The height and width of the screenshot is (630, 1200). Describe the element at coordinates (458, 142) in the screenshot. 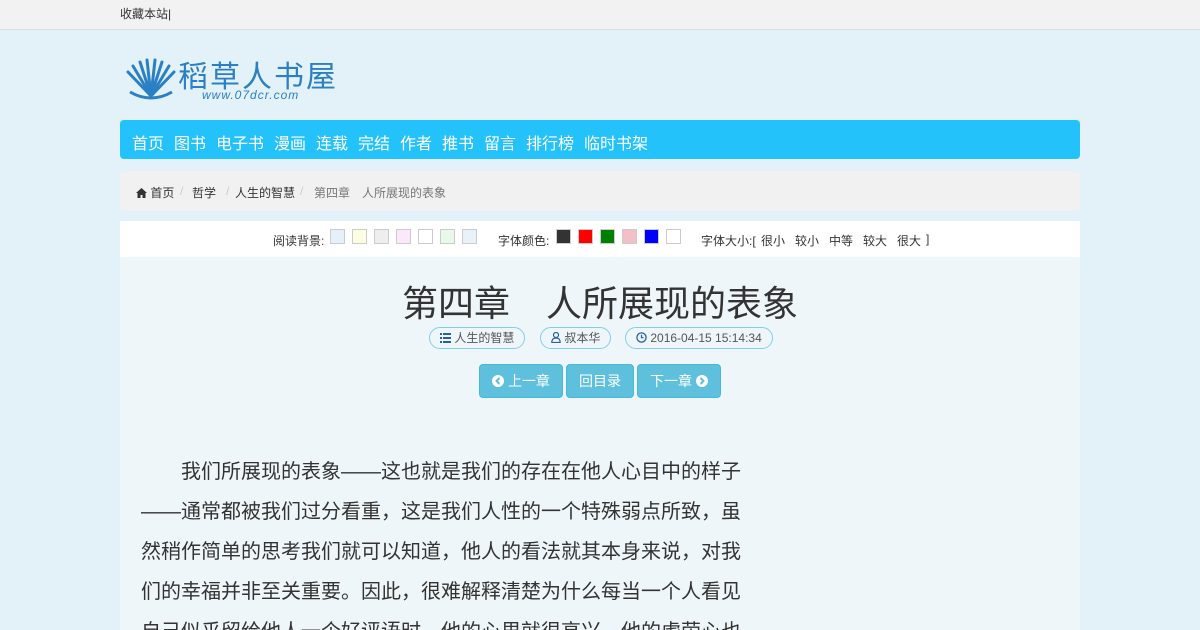

I see `nav-item-recommend: 推书` at that location.